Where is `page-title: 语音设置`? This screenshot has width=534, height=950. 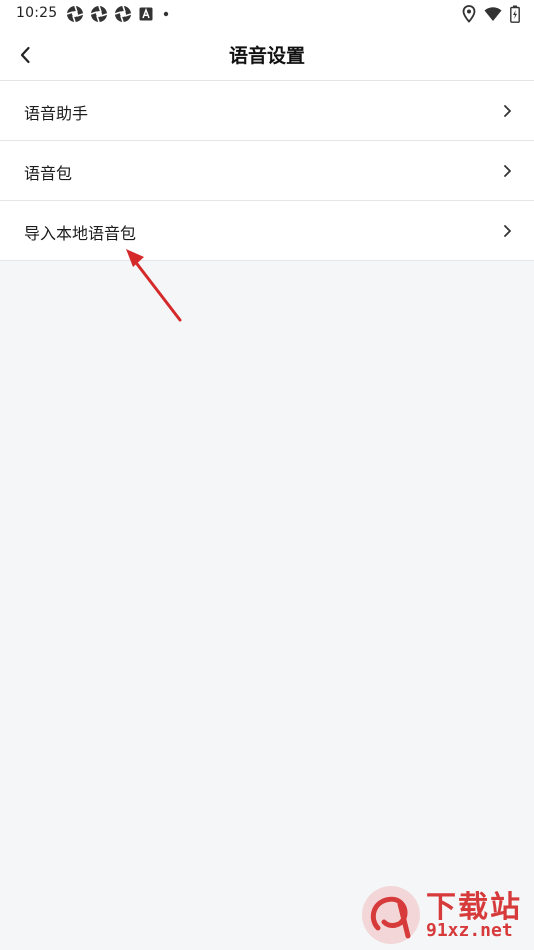
page-title: 语音设置 is located at coordinates (266, 56).